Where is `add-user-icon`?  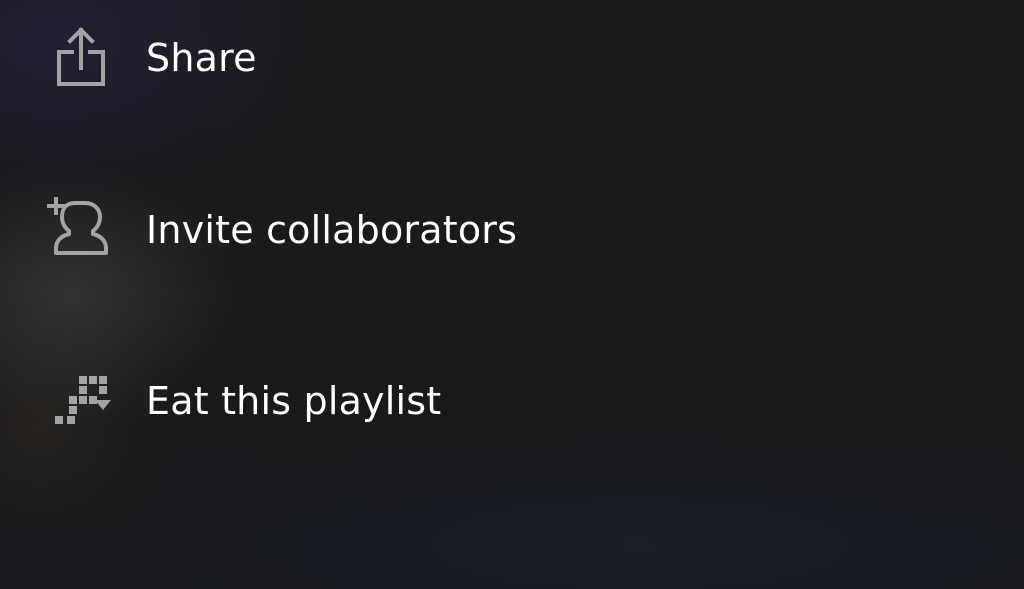
add-user-icon is located at coordinates (77, 226).